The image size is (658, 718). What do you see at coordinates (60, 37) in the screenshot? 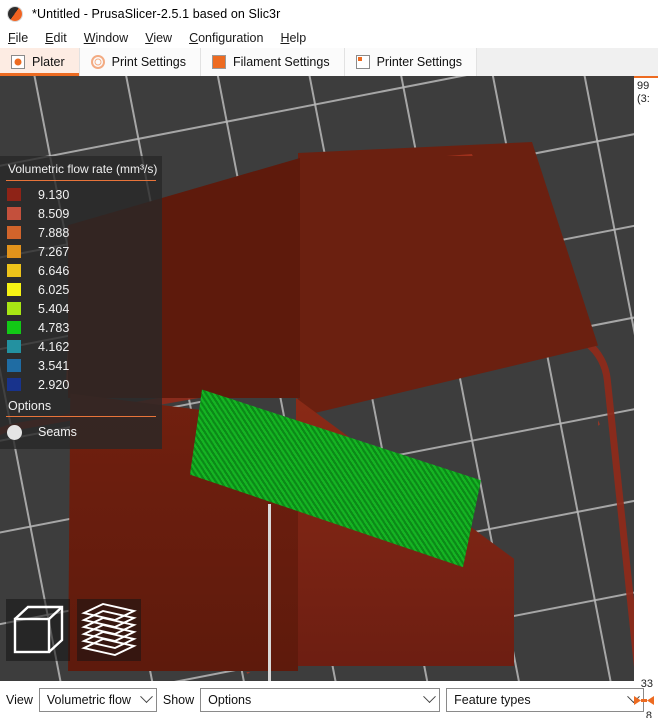
I see `menu-rest: dit` at bounding box center [60, 37].